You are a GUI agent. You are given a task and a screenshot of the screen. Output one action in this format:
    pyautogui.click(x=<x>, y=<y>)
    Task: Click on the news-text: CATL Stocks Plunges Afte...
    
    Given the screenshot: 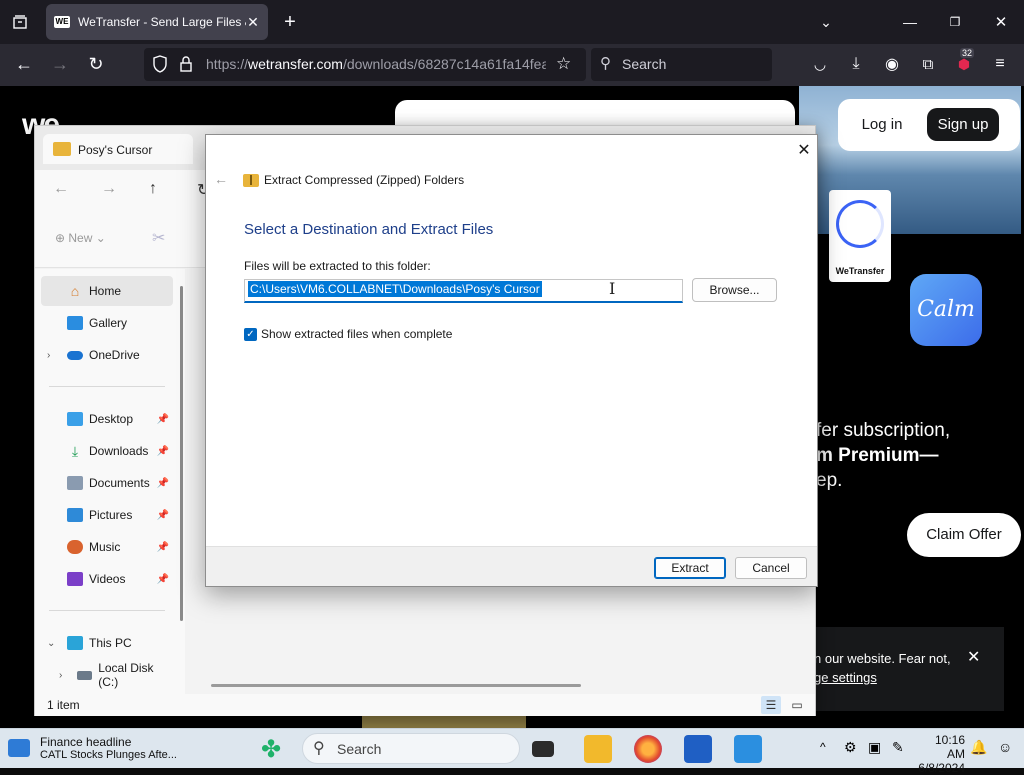 What is the action you would take?
    pyautogui.click(x=108, y=755)
    